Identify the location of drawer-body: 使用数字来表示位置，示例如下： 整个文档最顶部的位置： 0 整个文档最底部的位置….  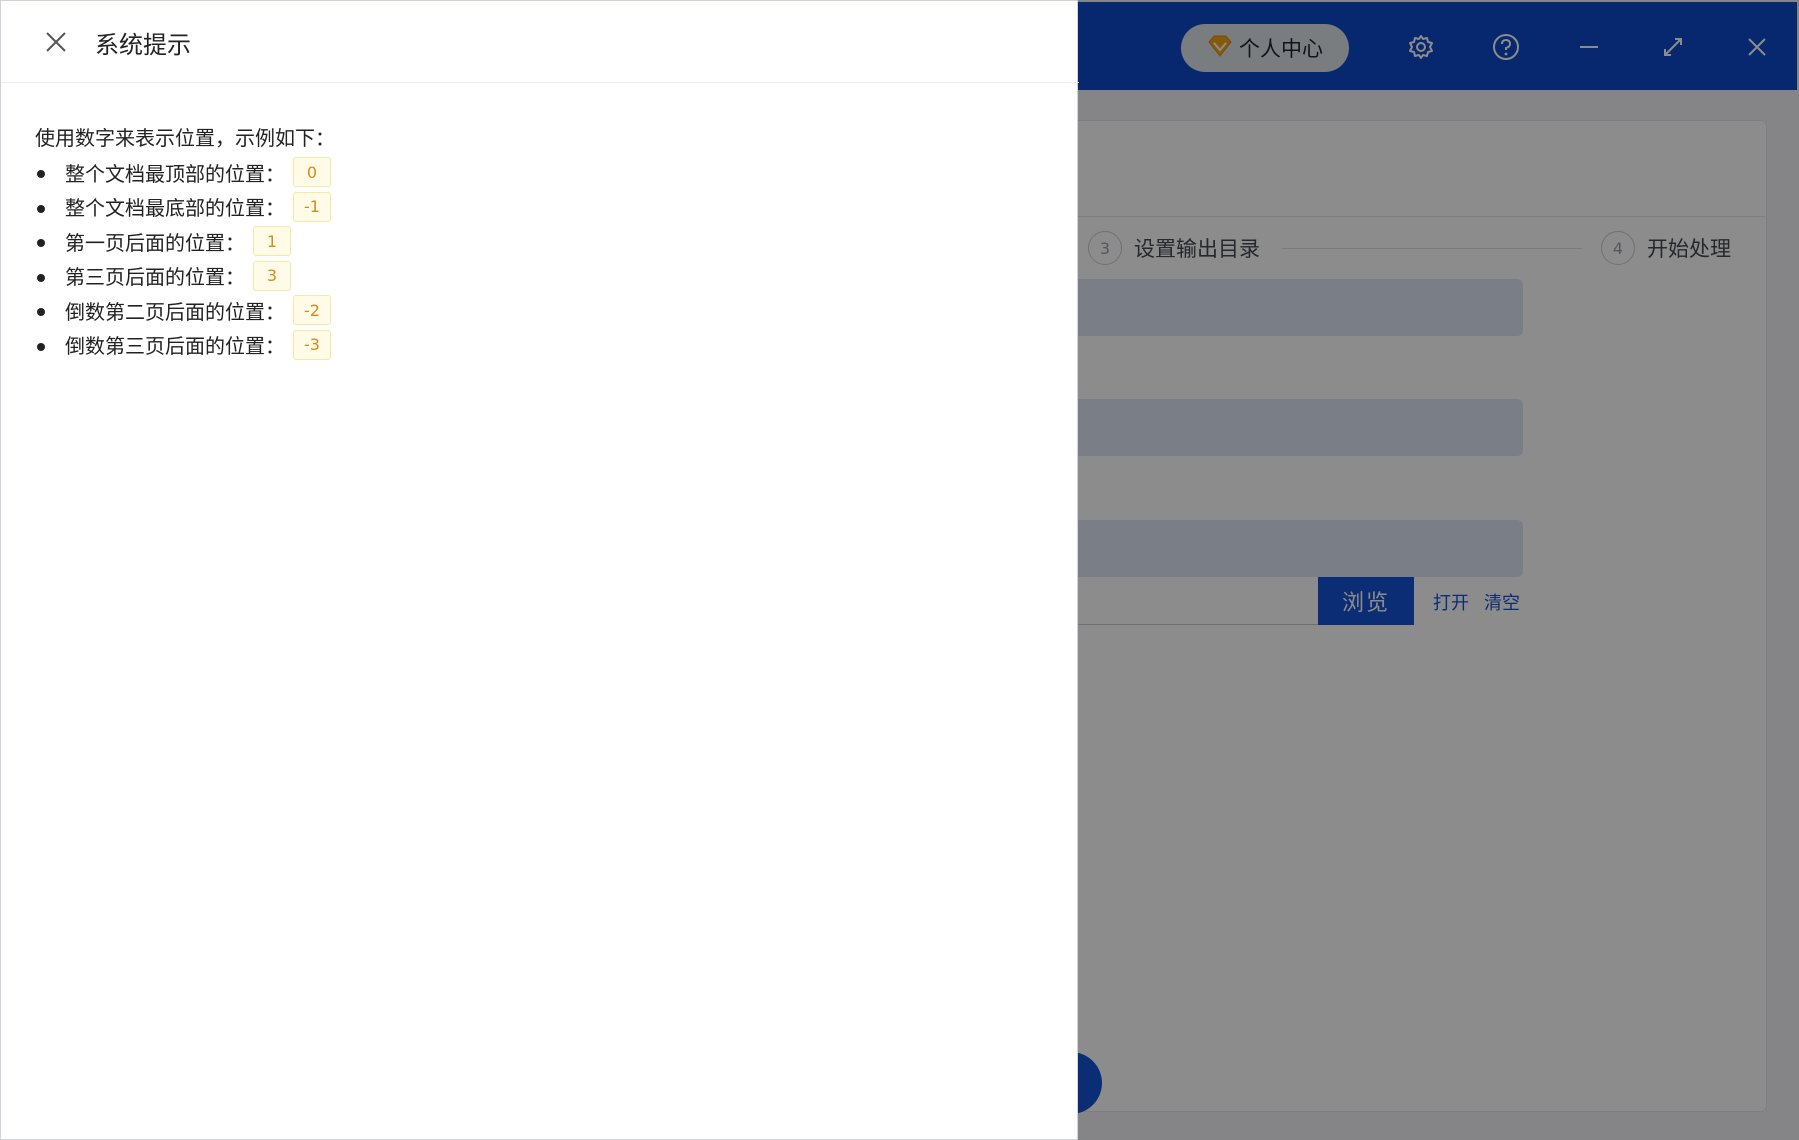
(185, 242).